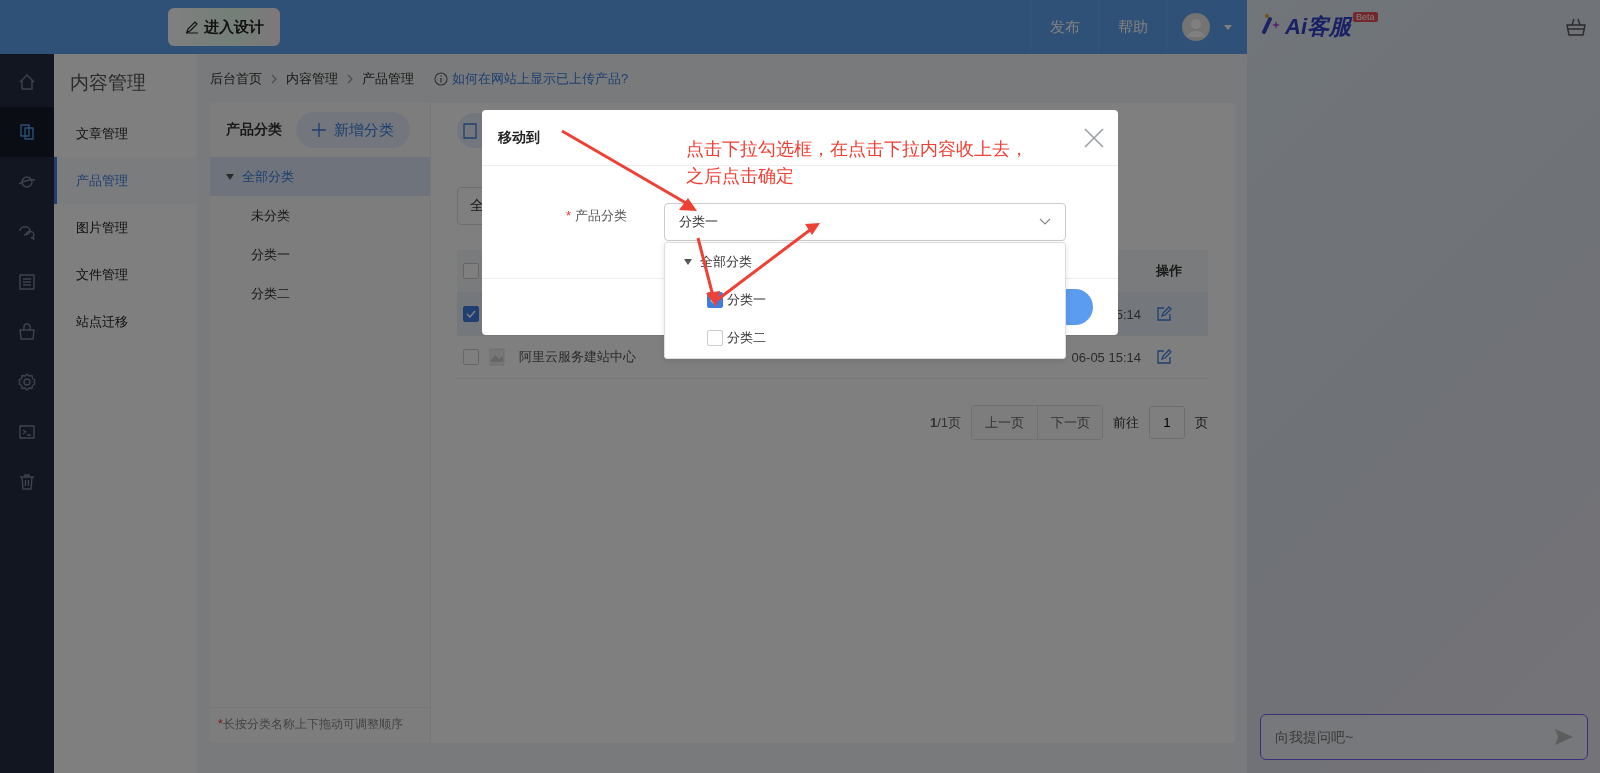 This screenshot has width=1600, height=773. I want to click on sidebar-title: 内容管理, so click(108, 83).